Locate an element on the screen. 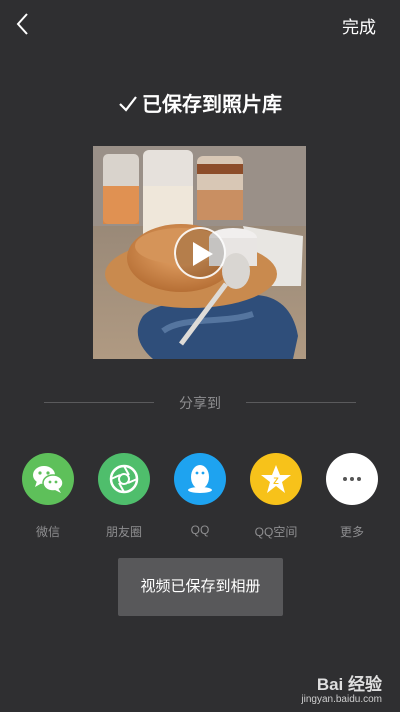 The height and width of the screenshot is (712, 400). done-button: 完成 is located at coordinates (359, 25).